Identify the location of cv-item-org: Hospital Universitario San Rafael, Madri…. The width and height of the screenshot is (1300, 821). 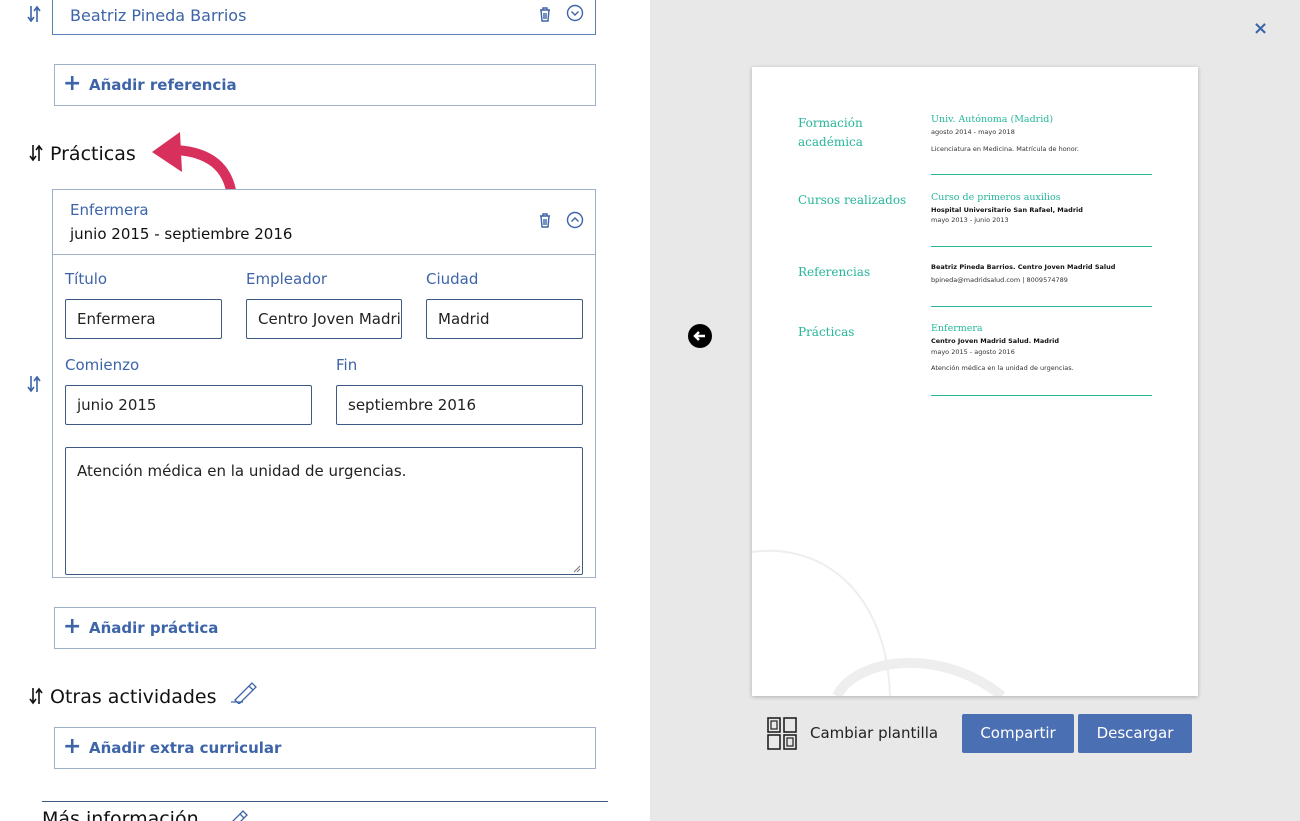
(1007, 210).